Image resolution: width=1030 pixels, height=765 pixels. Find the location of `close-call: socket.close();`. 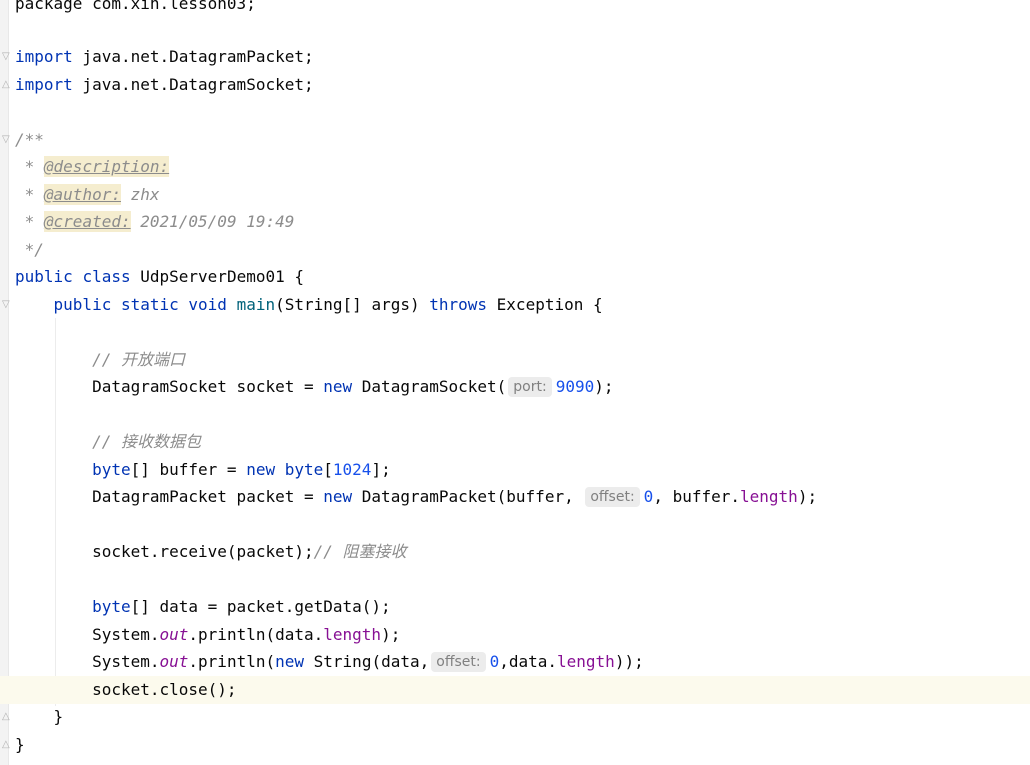

close-call: socket.close(); is located at coordinates (164, 689).